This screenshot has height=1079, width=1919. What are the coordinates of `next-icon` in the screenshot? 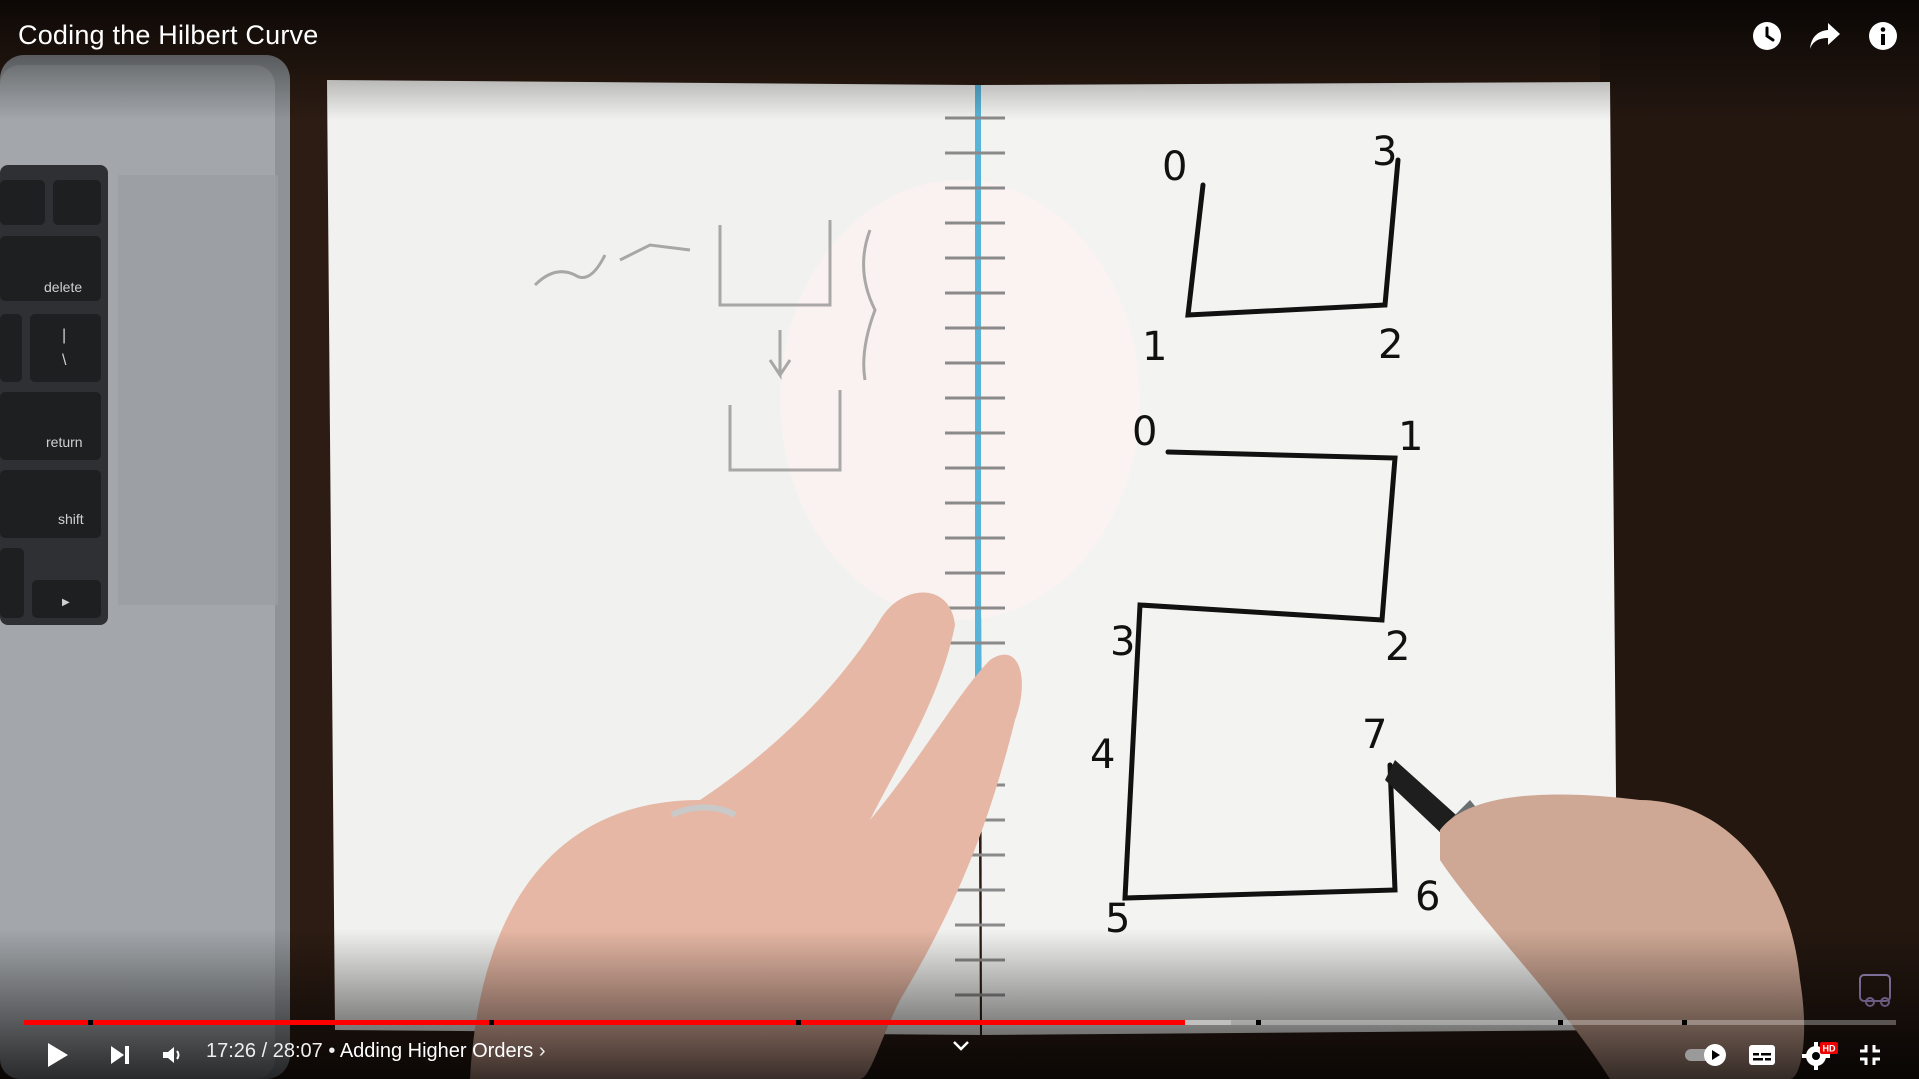 It's located at (120, 1054).